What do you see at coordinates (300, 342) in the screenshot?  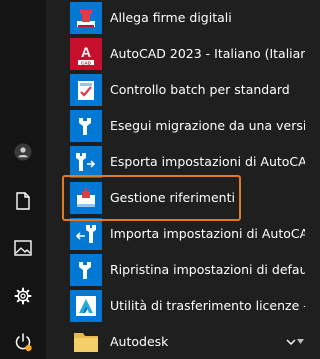 I see `scroll-down-arrow-icon` at bounding box center [300, 342].